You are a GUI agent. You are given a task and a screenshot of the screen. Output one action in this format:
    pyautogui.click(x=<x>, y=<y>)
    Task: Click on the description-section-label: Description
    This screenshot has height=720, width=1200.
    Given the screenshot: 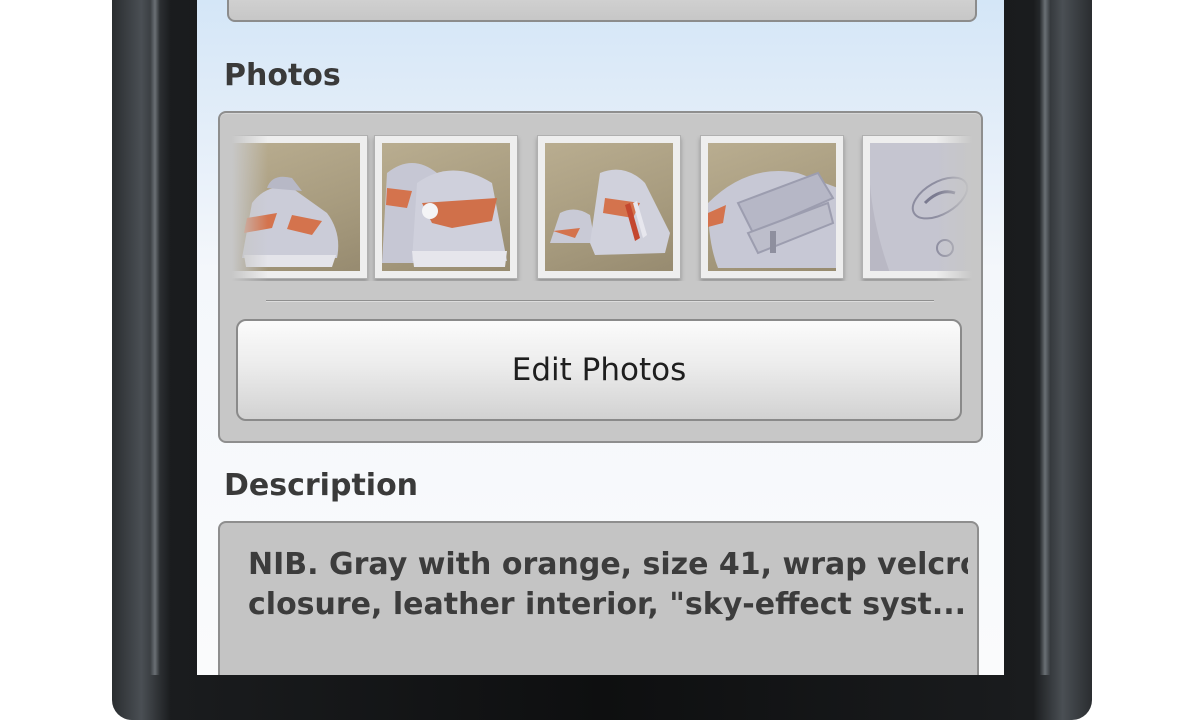 What is the action you would take?
    pyautogui.click(x=321, y=485)
    